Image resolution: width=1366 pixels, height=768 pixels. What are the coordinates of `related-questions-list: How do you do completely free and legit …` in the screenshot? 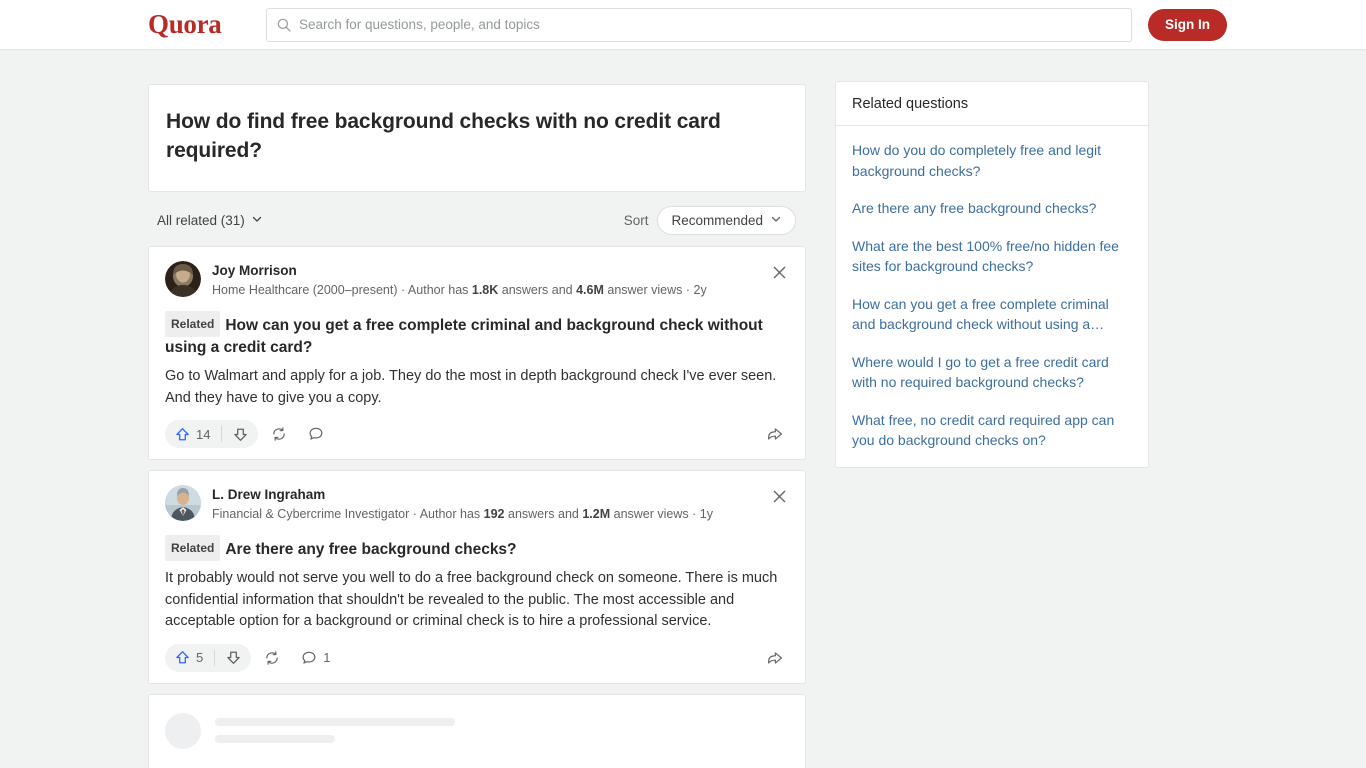 It's located at (992, 296).